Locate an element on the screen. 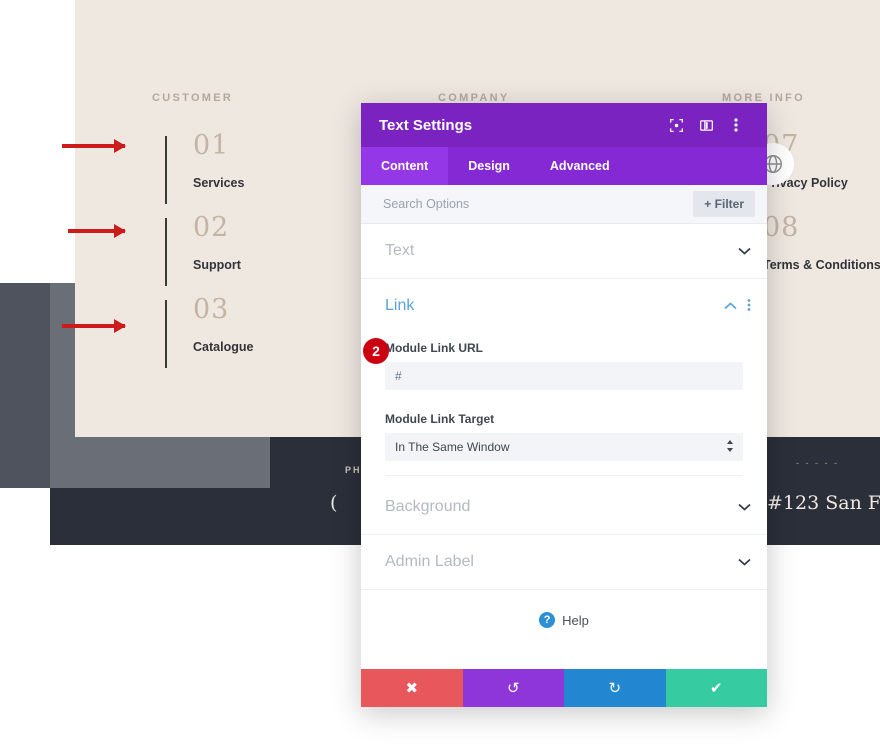  cancel-button: ✖ is located at coordinates (412, 688).